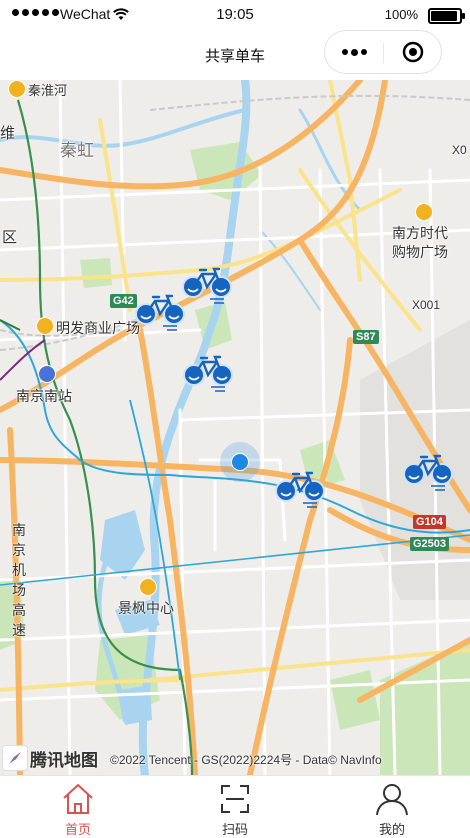 The image size is (470, 838). I want to click on map-brand: 腾讯地图, so click(50, 758).